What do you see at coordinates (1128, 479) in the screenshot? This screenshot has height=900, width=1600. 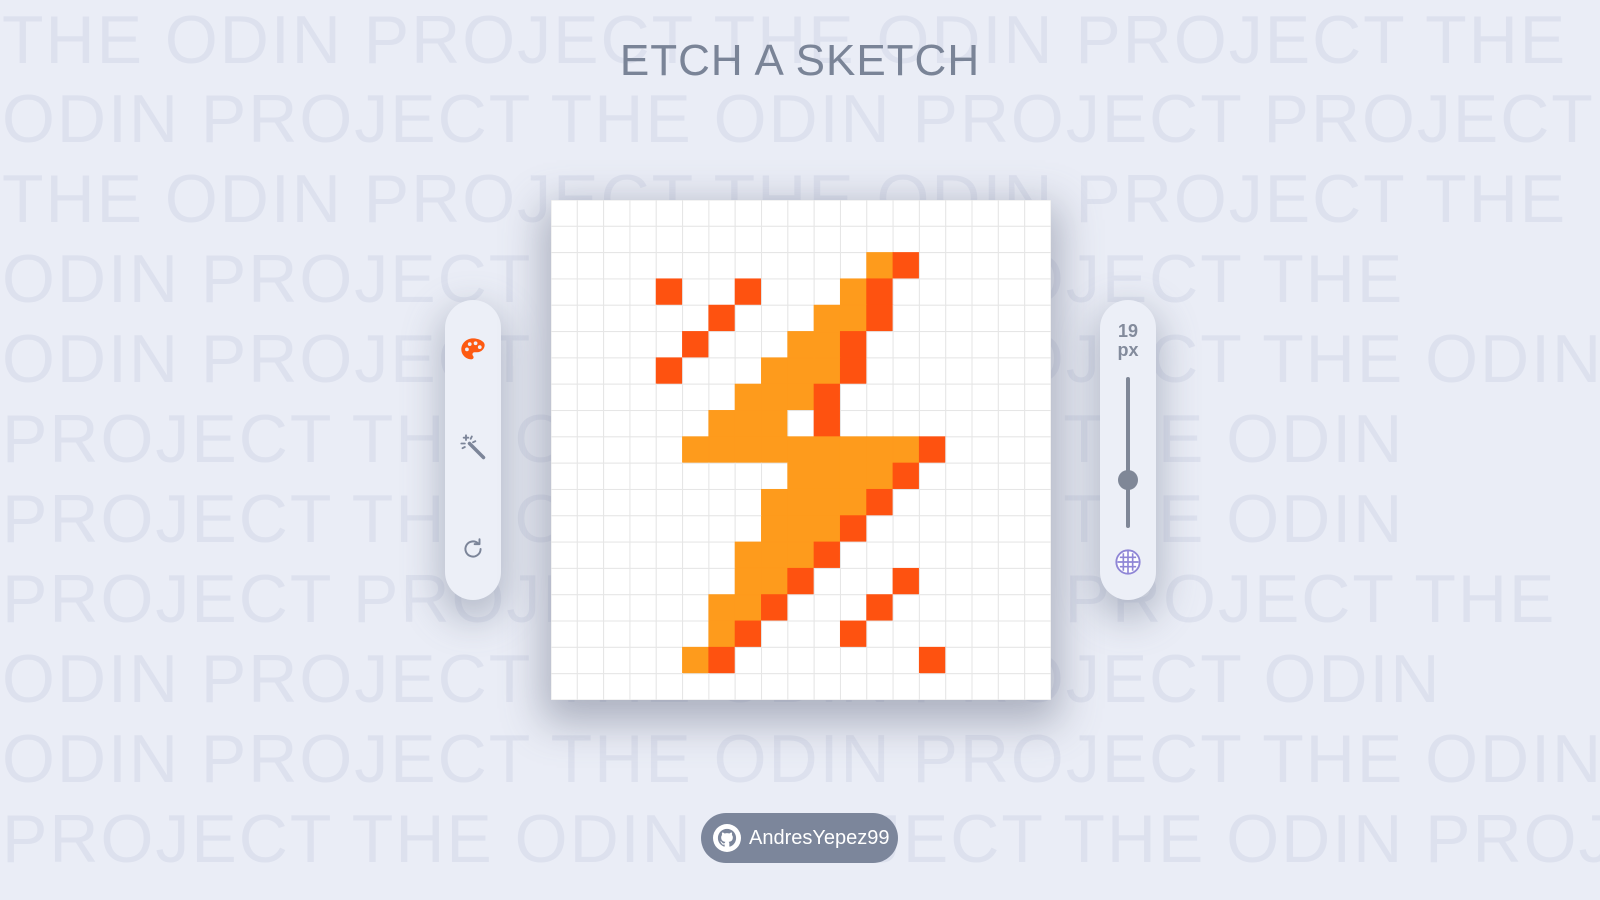 I see `grid-size-slider-thumb` at bounding box center [1128, 479].